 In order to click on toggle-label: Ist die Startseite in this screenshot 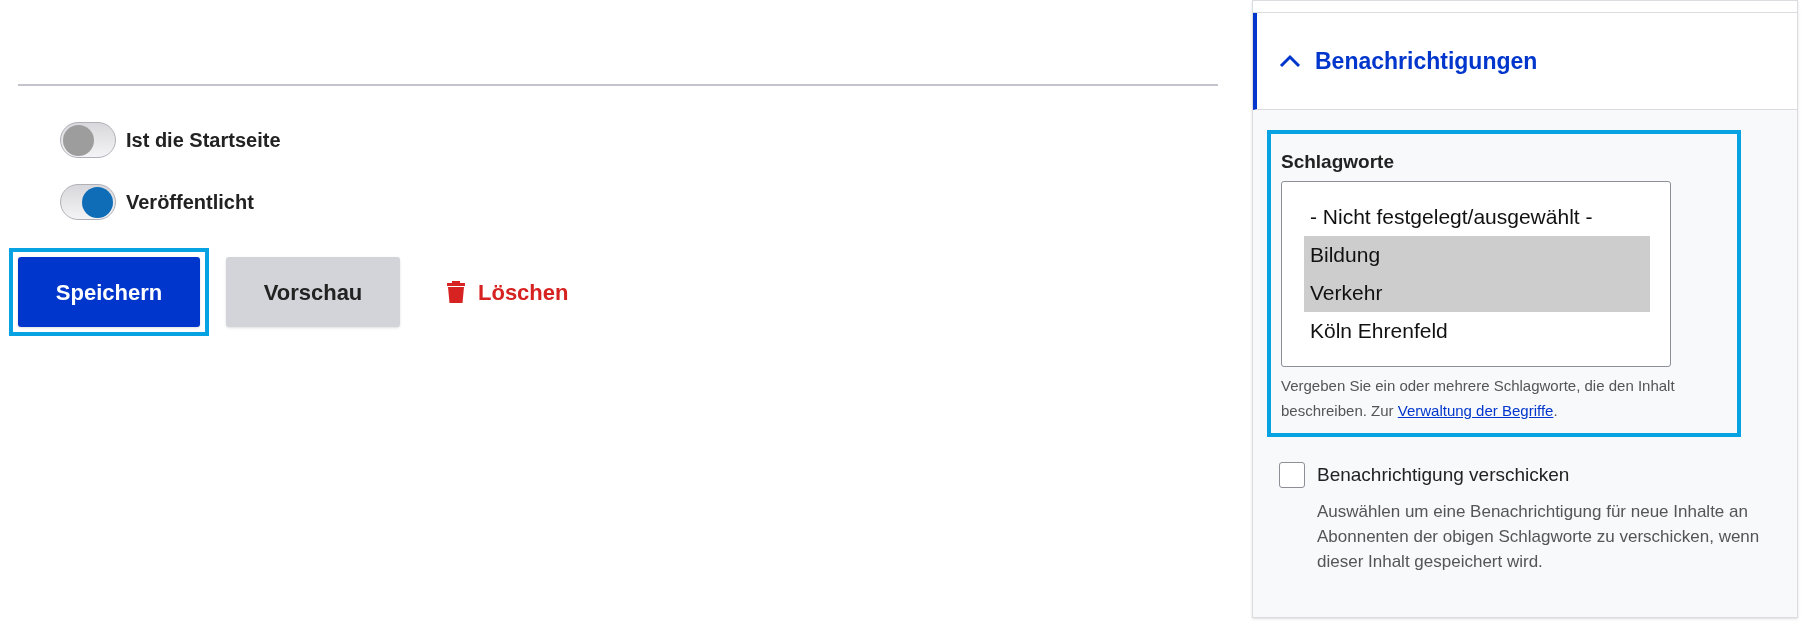, I will do `click(203, 140)`.